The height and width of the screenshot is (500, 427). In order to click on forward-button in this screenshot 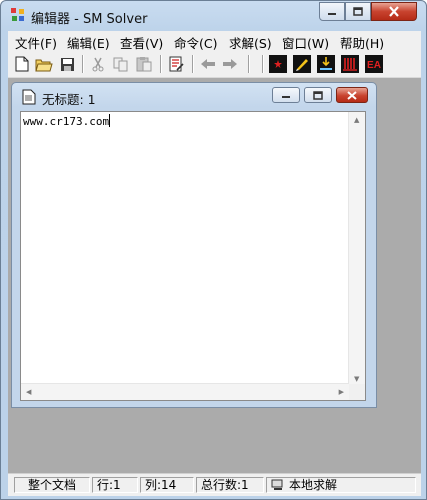, I will do `click(230, 64)`.